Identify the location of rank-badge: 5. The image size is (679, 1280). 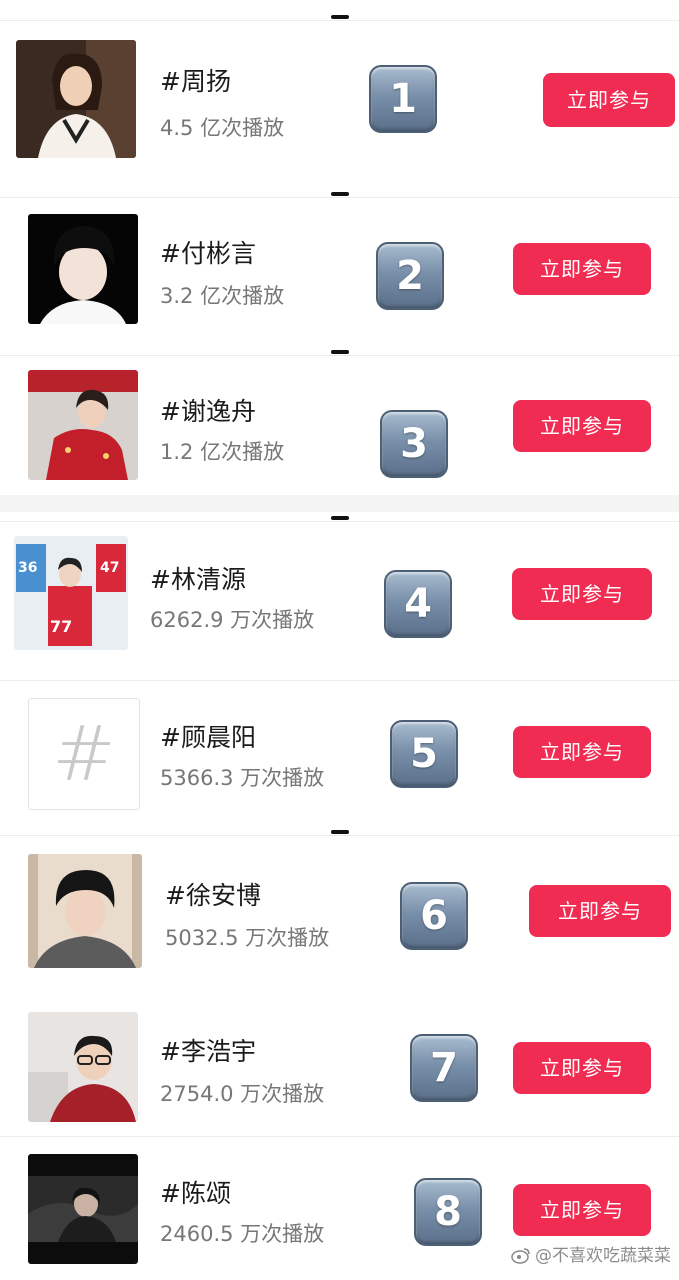
(424, 754).